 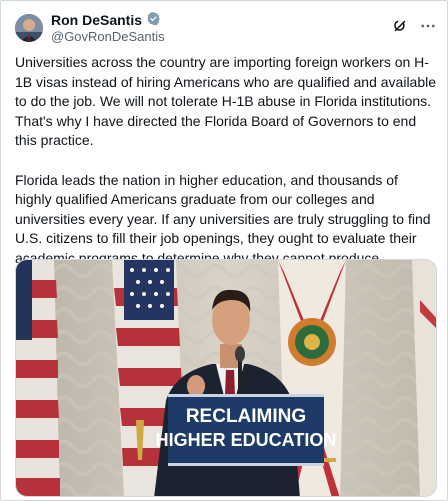 What do you see at coordinates (96, 20) in the screenshot?
I see `author-name: Ron DeSantis` at bounding box center [96, 20].